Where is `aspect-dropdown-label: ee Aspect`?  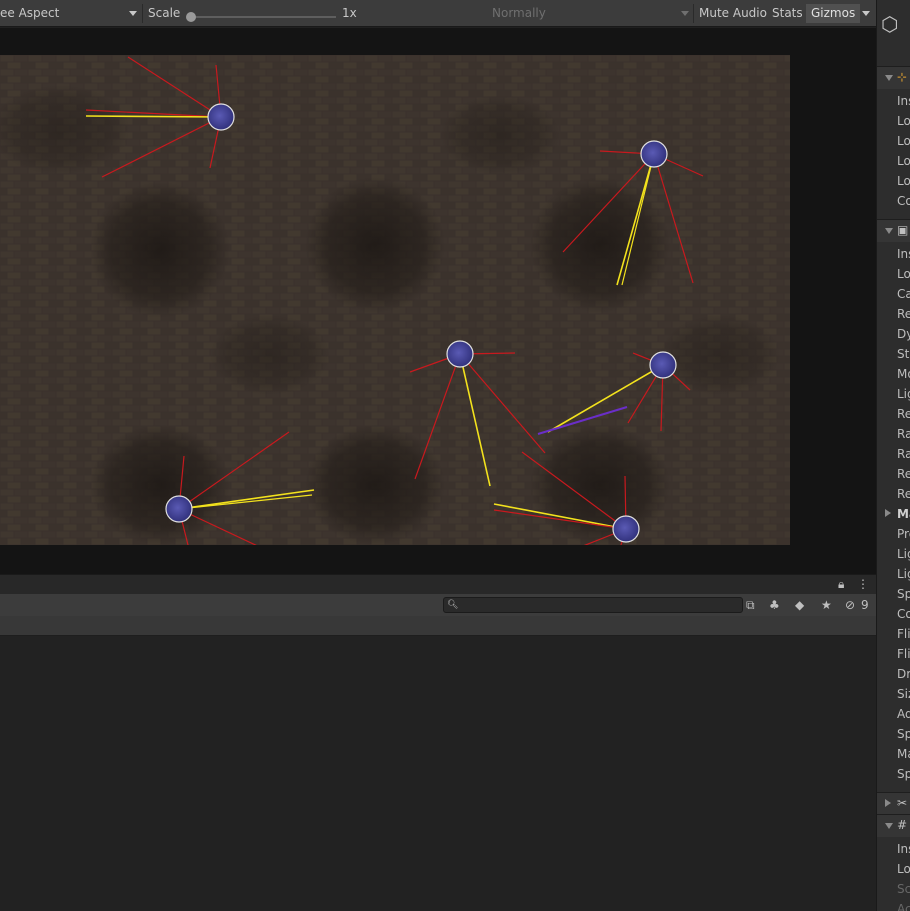
aspect-dropdown-label: ee Aspect is located at coordinates (29, 13).